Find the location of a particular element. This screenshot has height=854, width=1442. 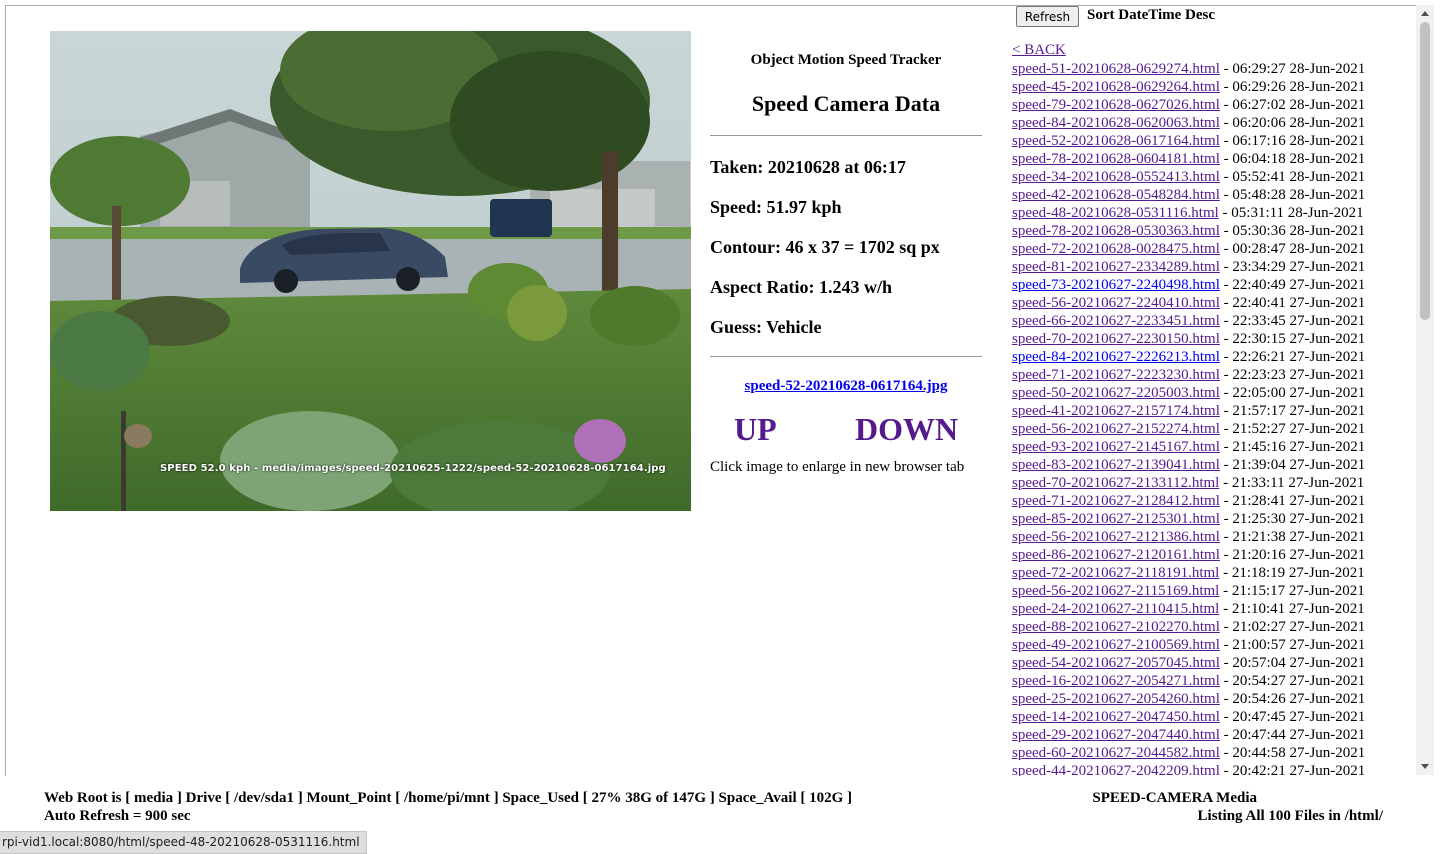

file-link: speed-56-20210627-2121386.html is located at coordinates (1116, 537).